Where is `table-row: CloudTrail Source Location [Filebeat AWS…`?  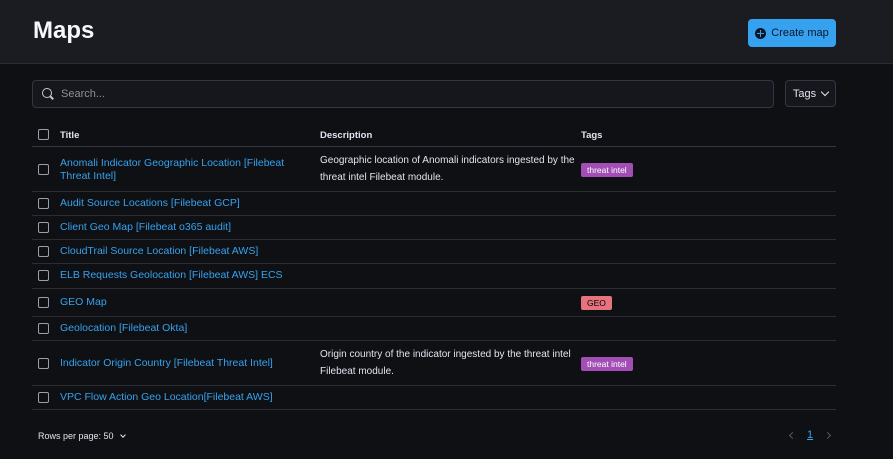
table-row: CloudTrail Source Location [Filebeat AWS… is located at coordinates (434, 252).